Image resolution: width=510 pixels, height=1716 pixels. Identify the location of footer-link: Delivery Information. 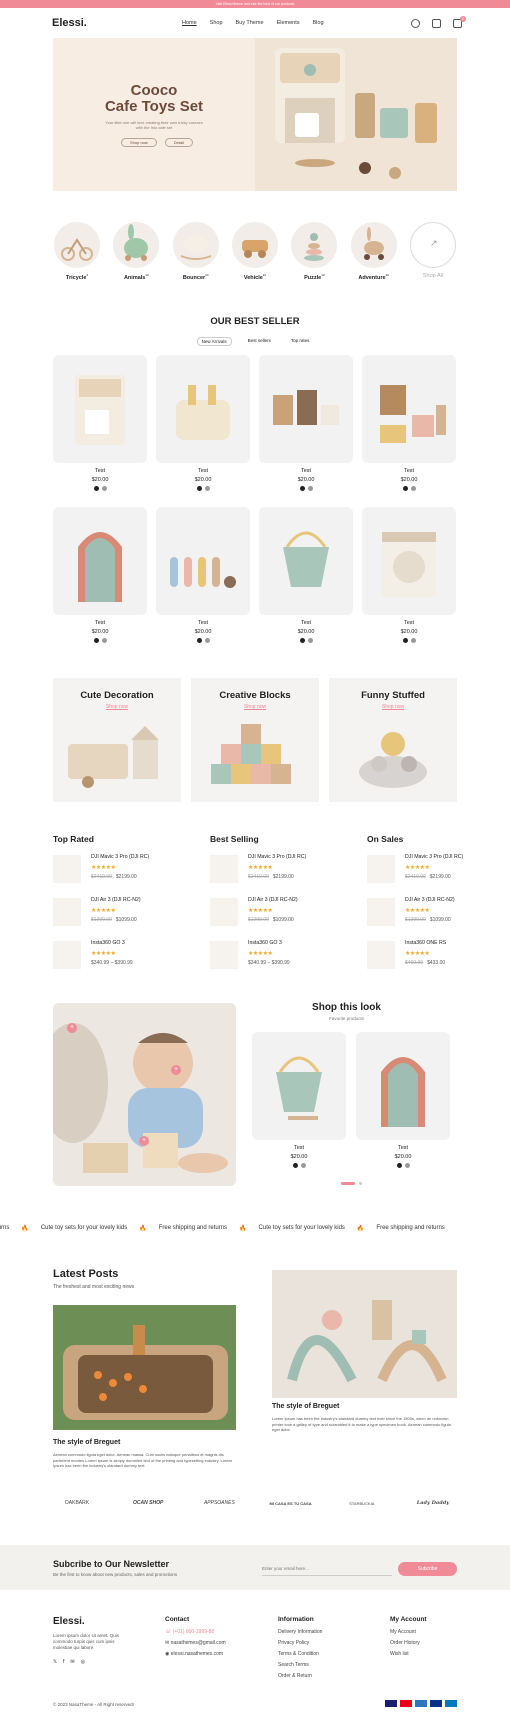
(300, 1632).